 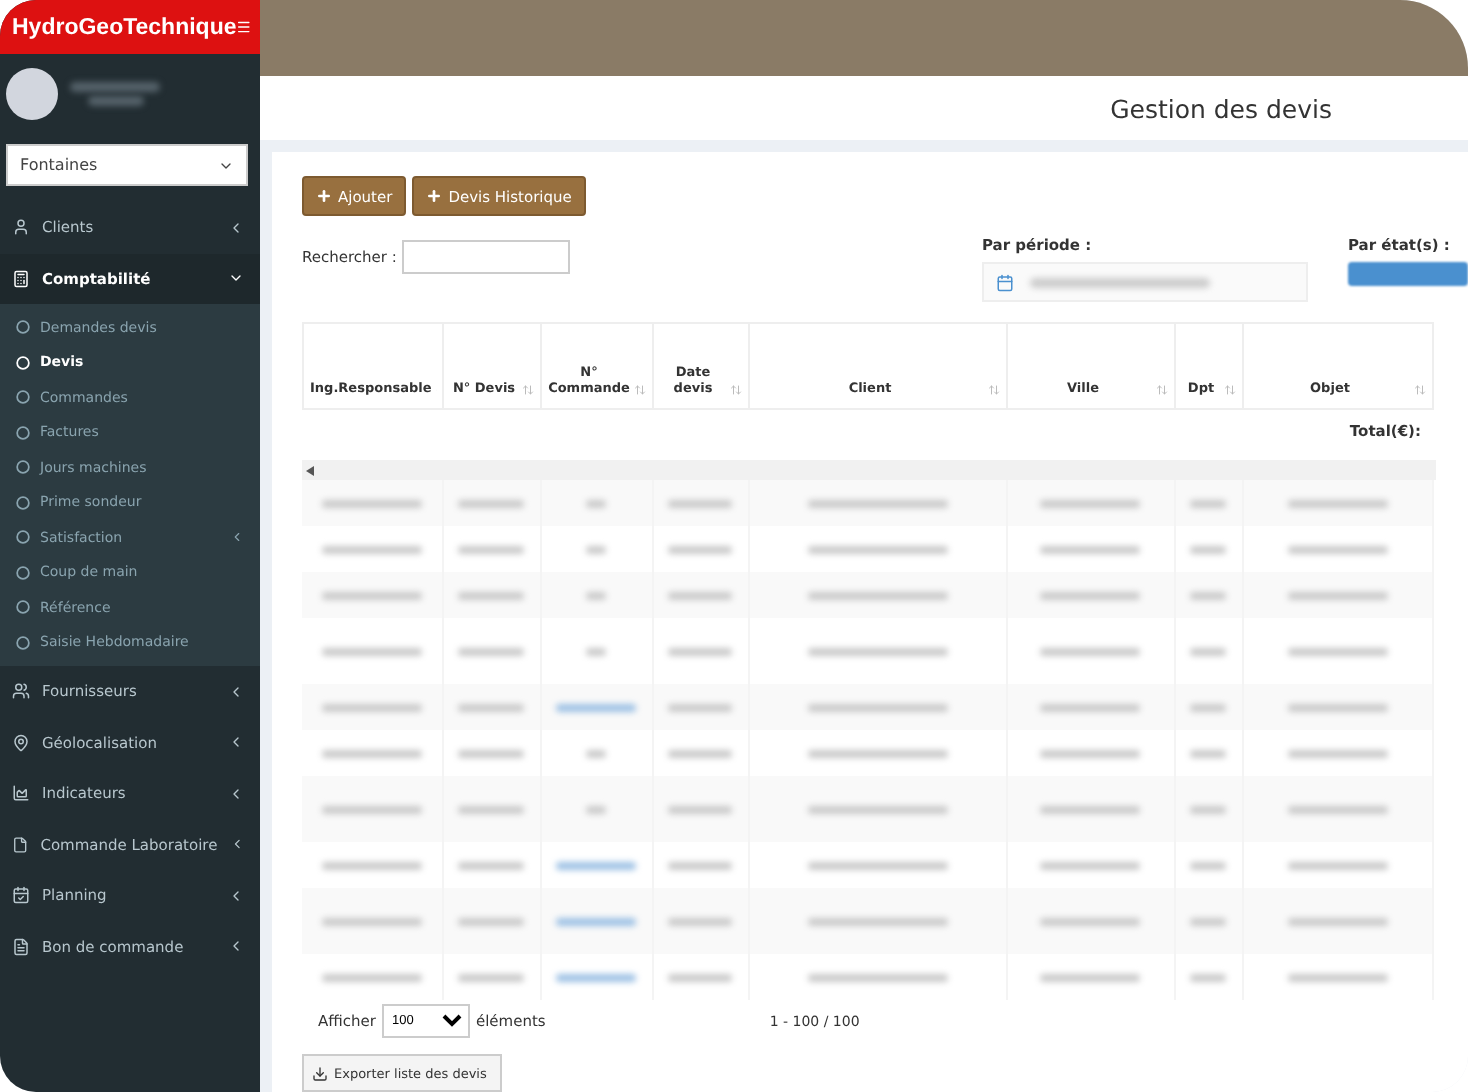 What do you see at coordinates (124, 27) in the screenshot?
I see `brand-logo: HydroGeoTechnique` at bounding box center [124, 27].